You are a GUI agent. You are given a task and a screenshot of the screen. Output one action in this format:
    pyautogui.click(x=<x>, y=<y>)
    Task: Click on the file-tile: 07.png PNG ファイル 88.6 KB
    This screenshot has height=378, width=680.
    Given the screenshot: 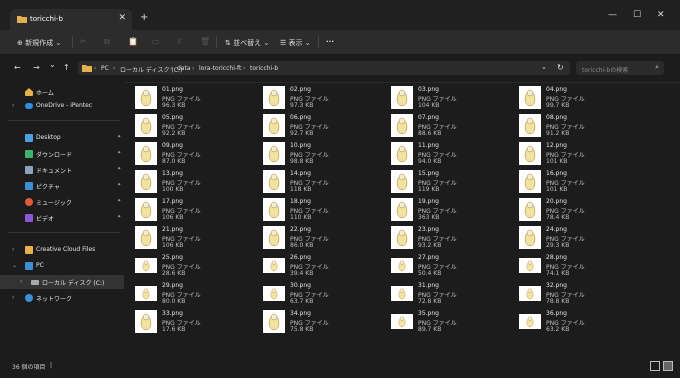 What is the action you would take?
    pyautogui.click(x=443, y=125)
    